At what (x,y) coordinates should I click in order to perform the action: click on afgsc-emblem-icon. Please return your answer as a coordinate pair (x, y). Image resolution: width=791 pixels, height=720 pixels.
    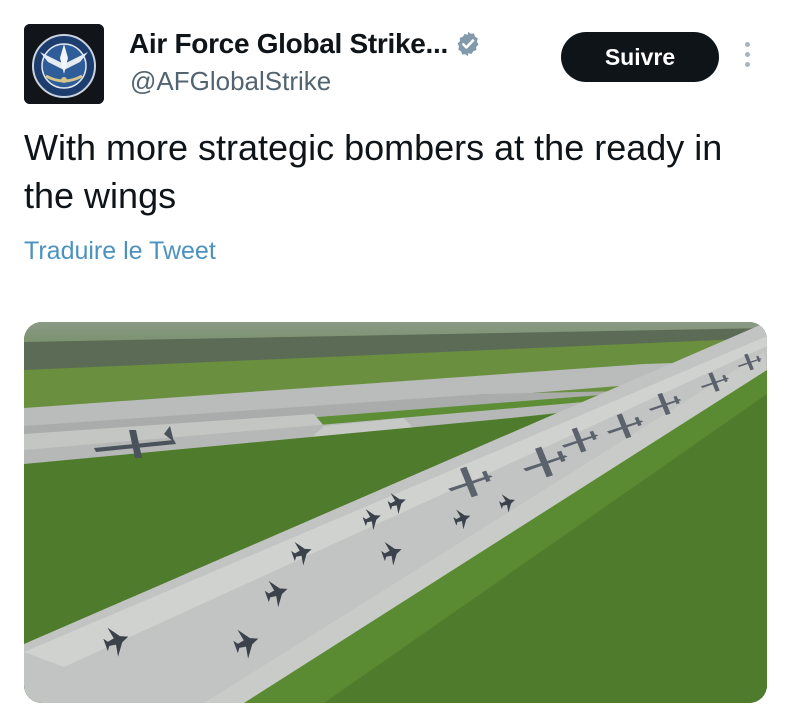
    Looking at the image, I should click on (64, 64).